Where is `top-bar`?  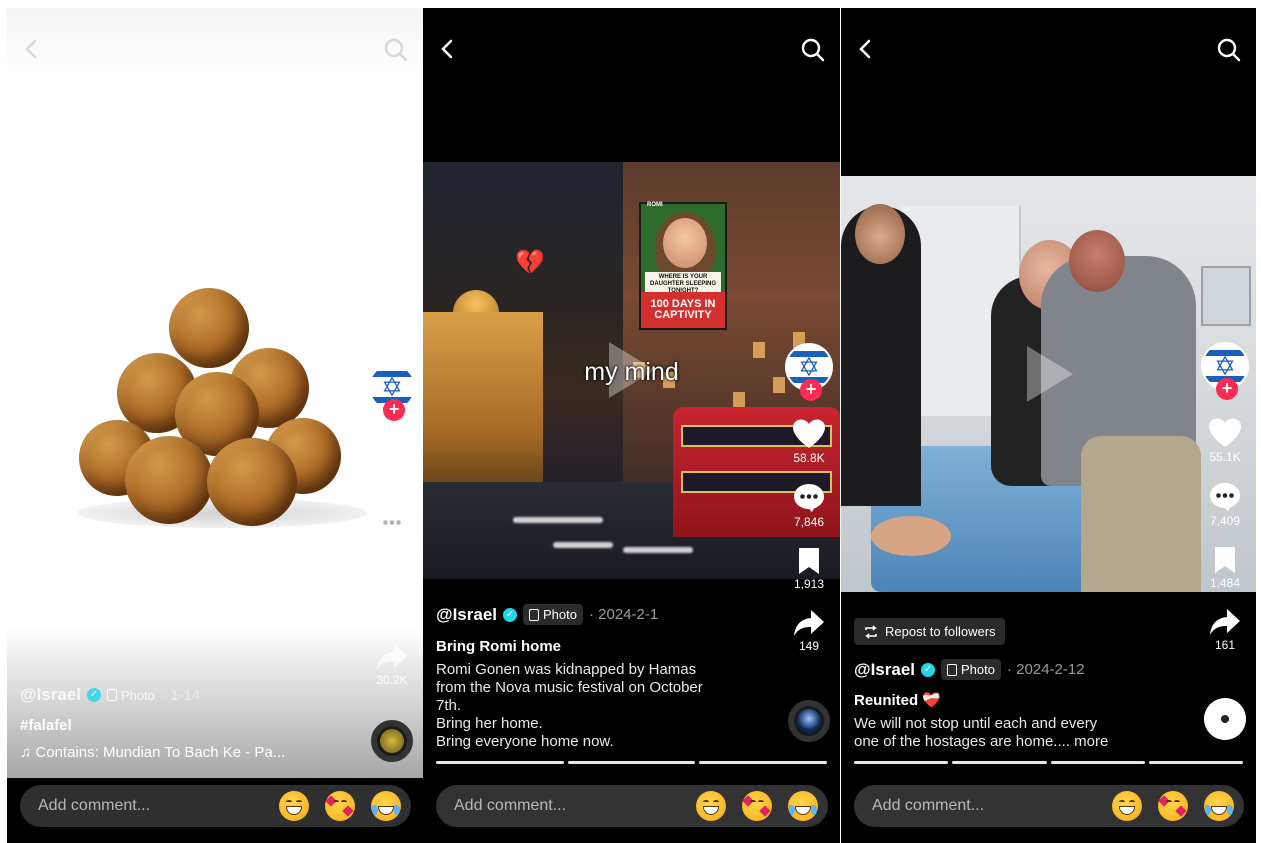 top-bar is located at coordinates (631, 48).